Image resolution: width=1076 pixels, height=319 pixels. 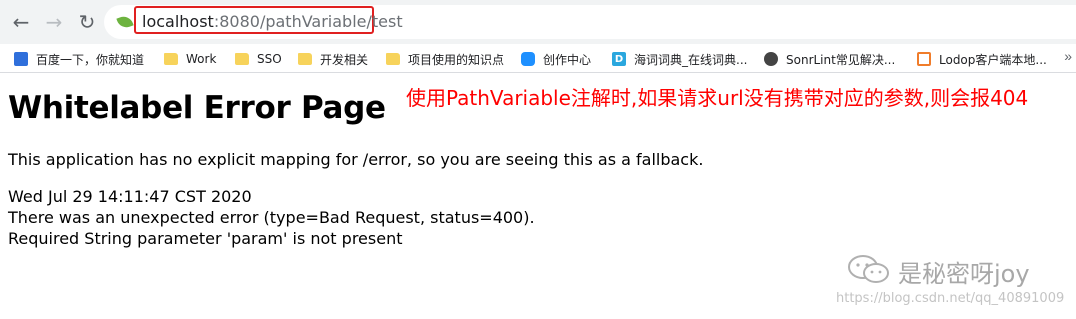 I want to click on more-bookmarks-icon: », so click(x=1068, y=56).